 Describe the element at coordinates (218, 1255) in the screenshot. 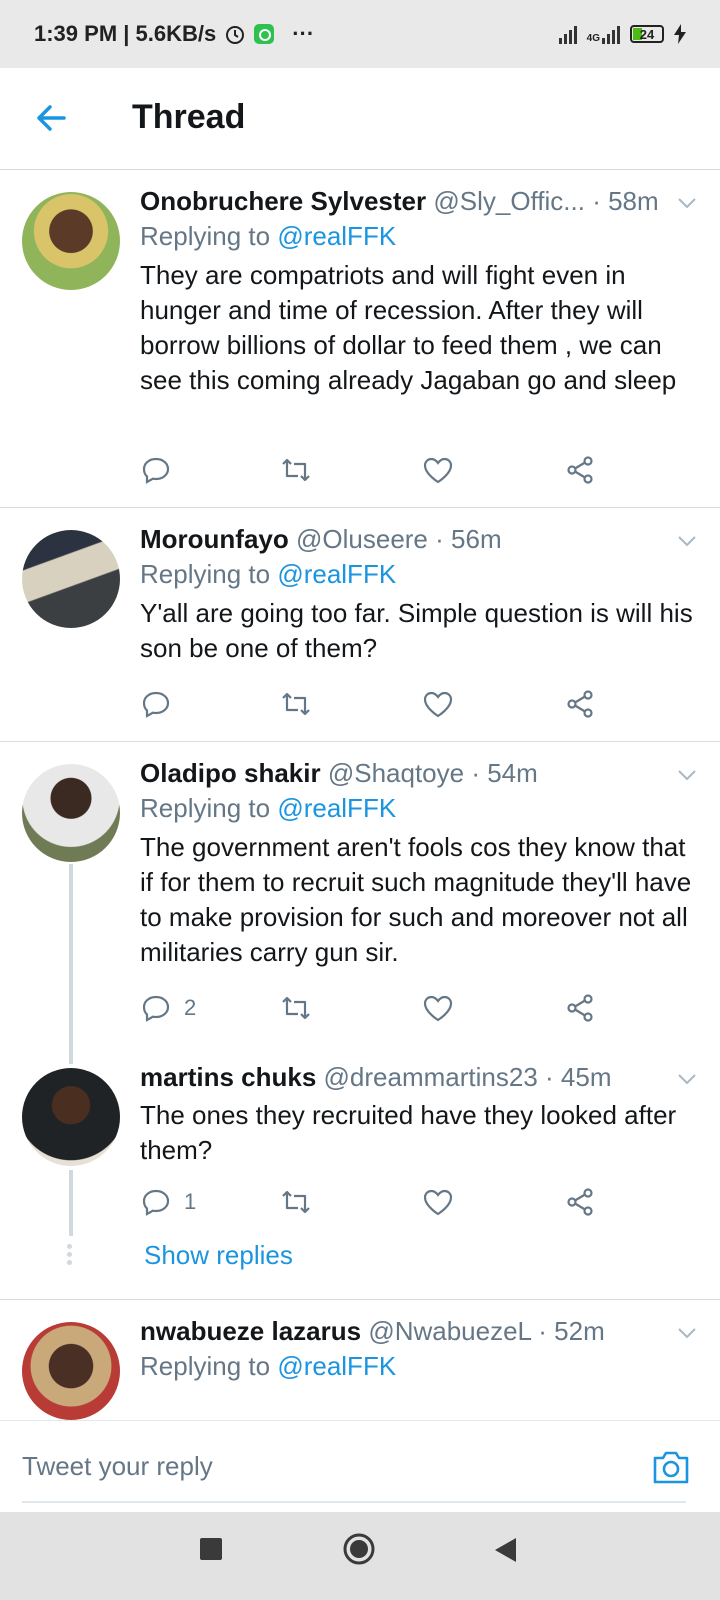

I see `show-replies-link: Show replies` at that location.